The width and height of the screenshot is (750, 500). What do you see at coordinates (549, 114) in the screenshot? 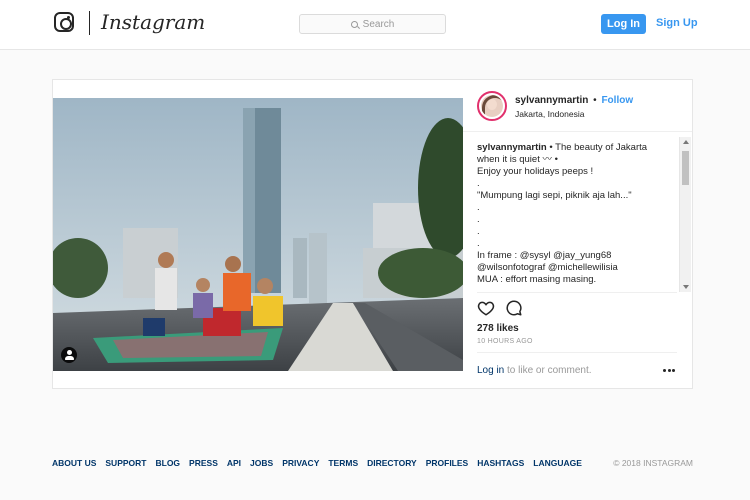
I see `location-link: Jakarta, Indonesia` at bounding box center [549, 114].